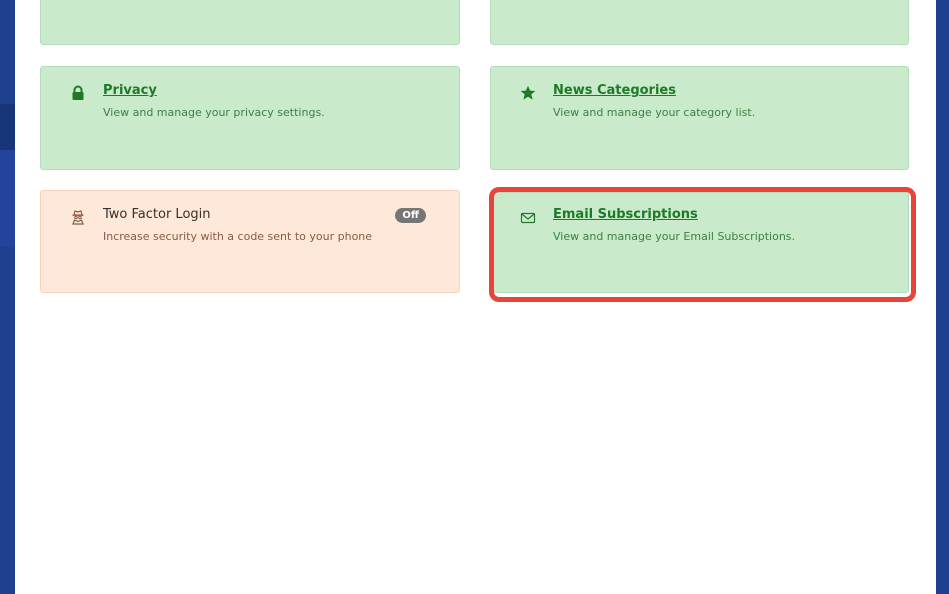  I want to click on email-subscriptions-link: Email Subscriptions, so click(625, 214).